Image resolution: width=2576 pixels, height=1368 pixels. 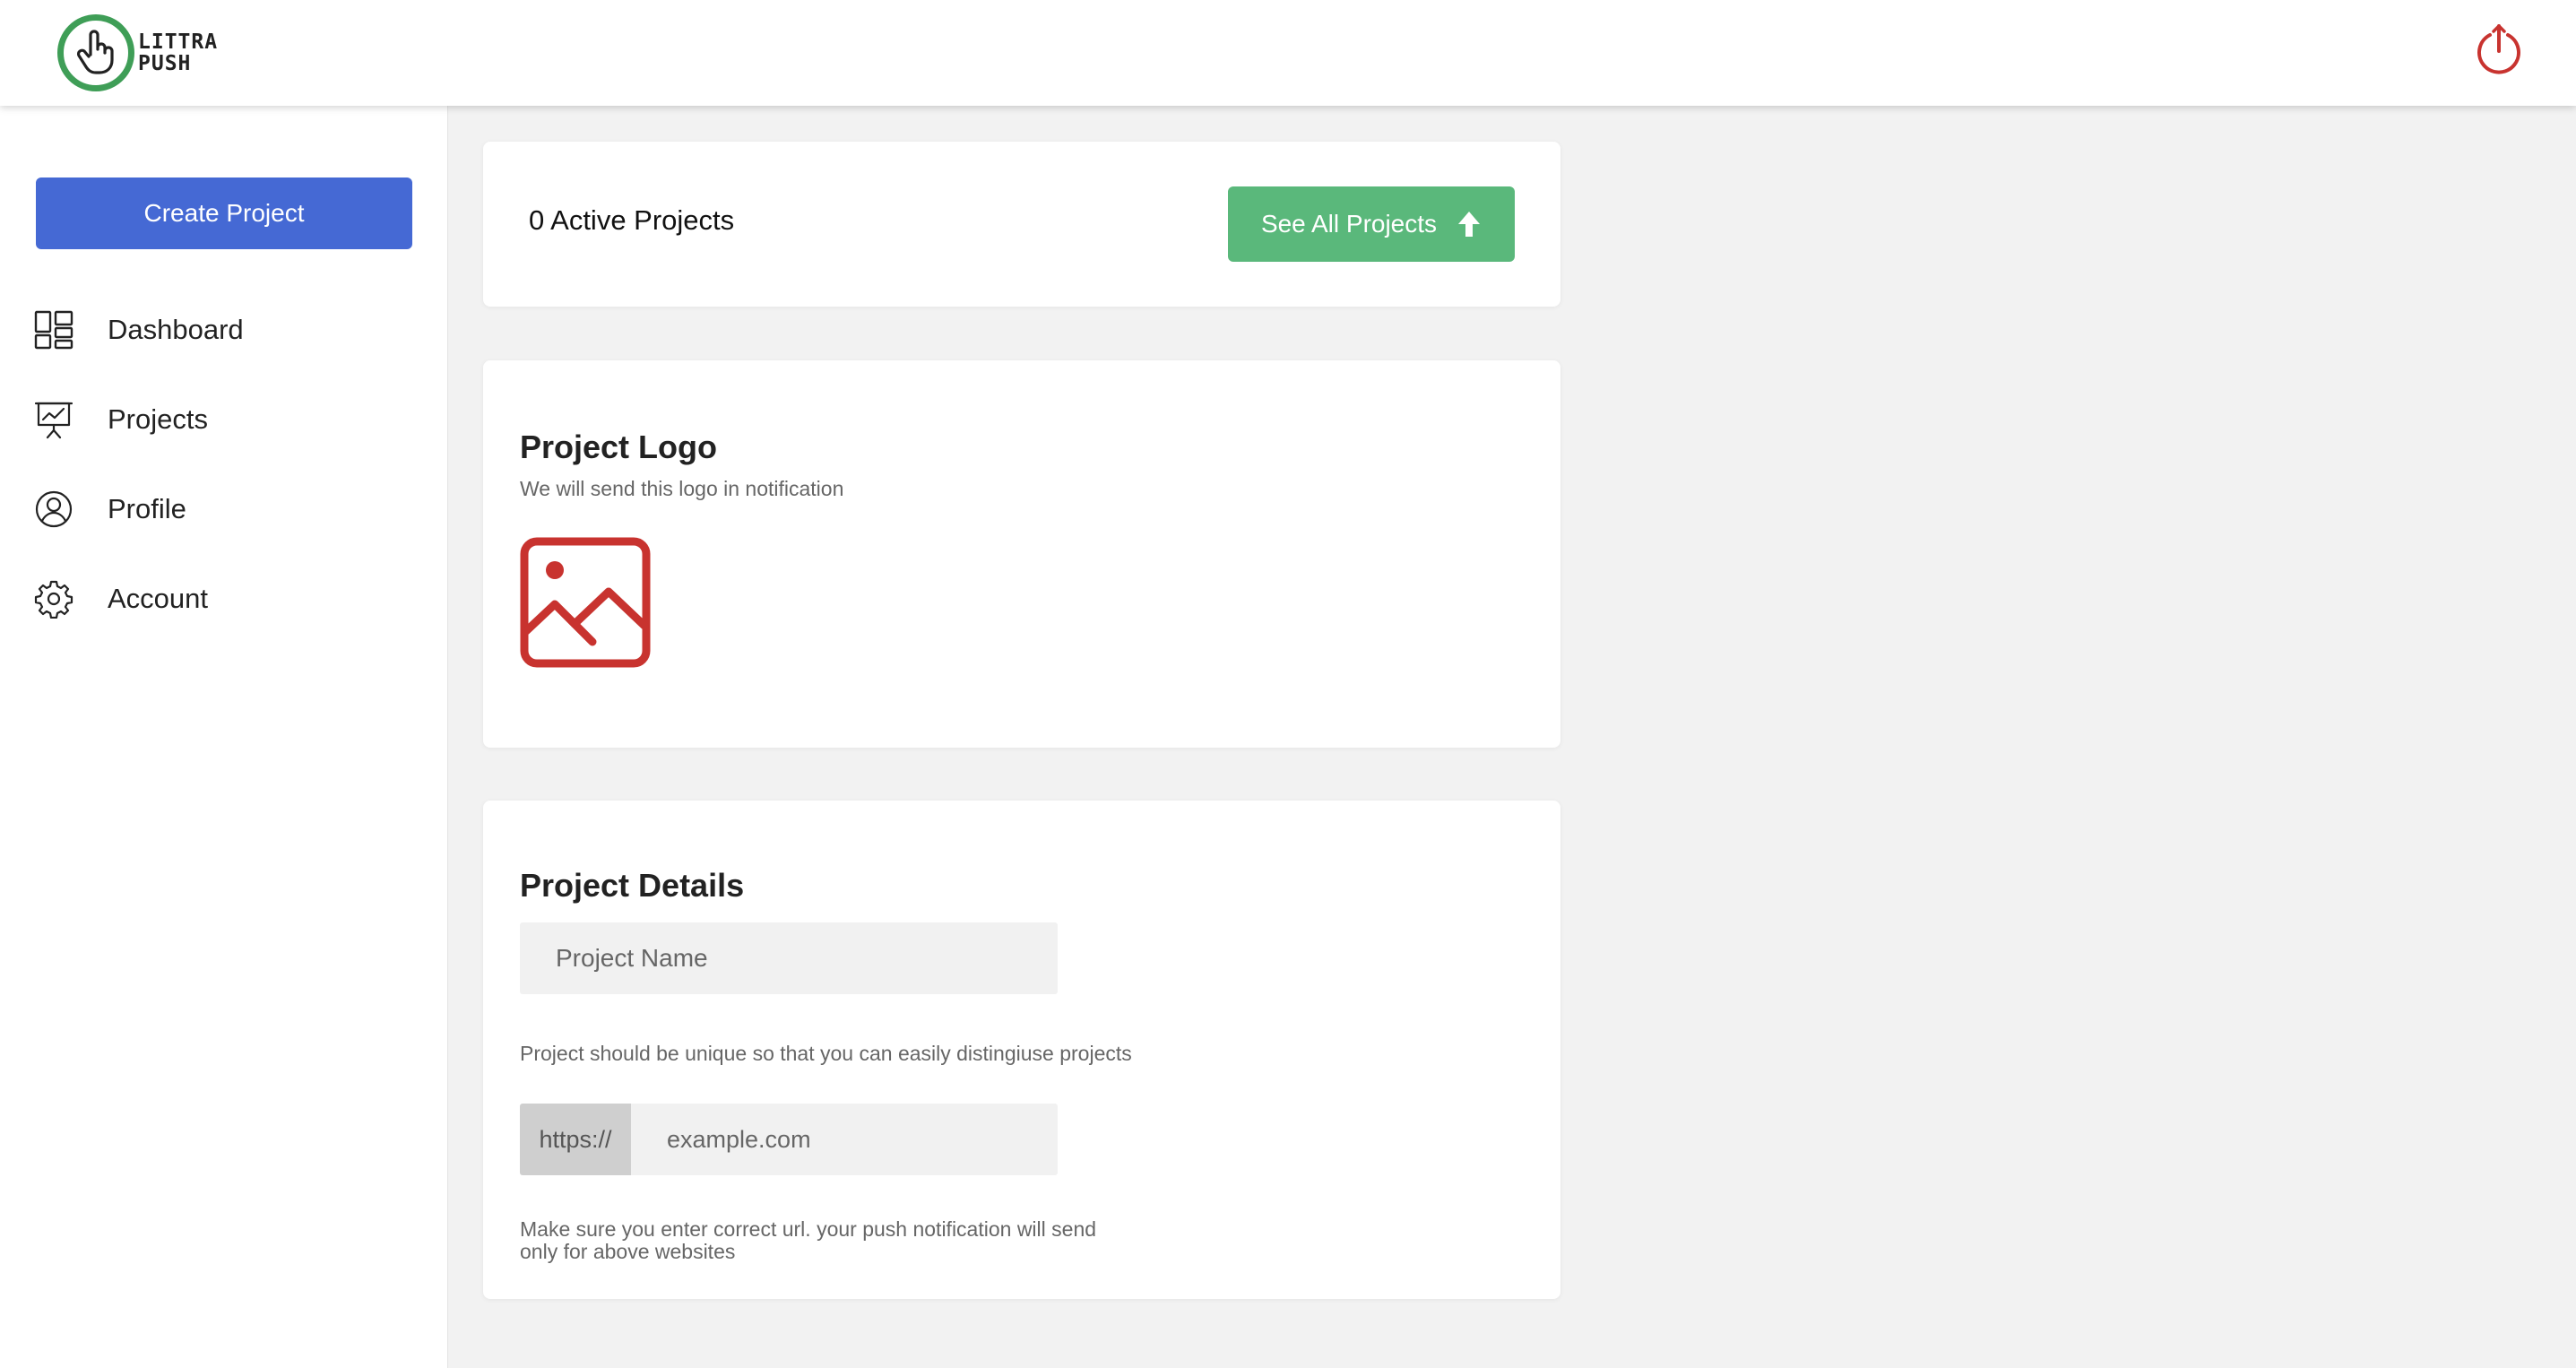 I want to click on see-all-projects-button: See All Projects, so click(x=1371, y=224).